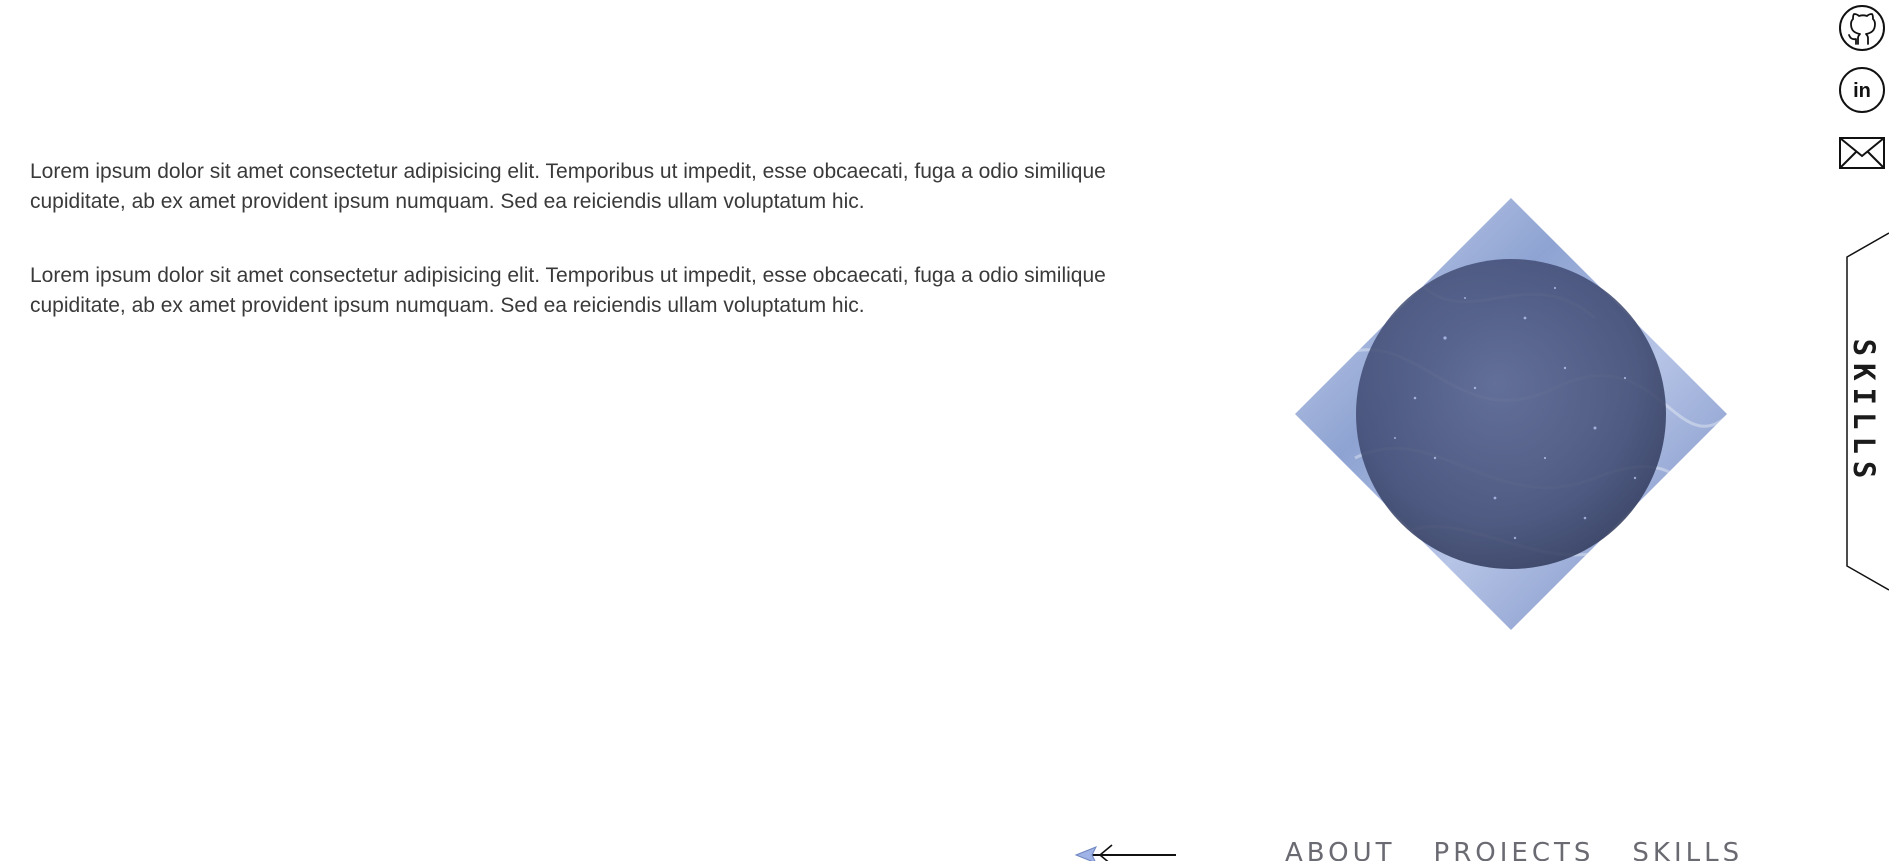 The height and width of the screenshot is (861, 1889). I want to click on bottom-nav: ABOUT PROJECTS SKILLS, so click(1514, 848).